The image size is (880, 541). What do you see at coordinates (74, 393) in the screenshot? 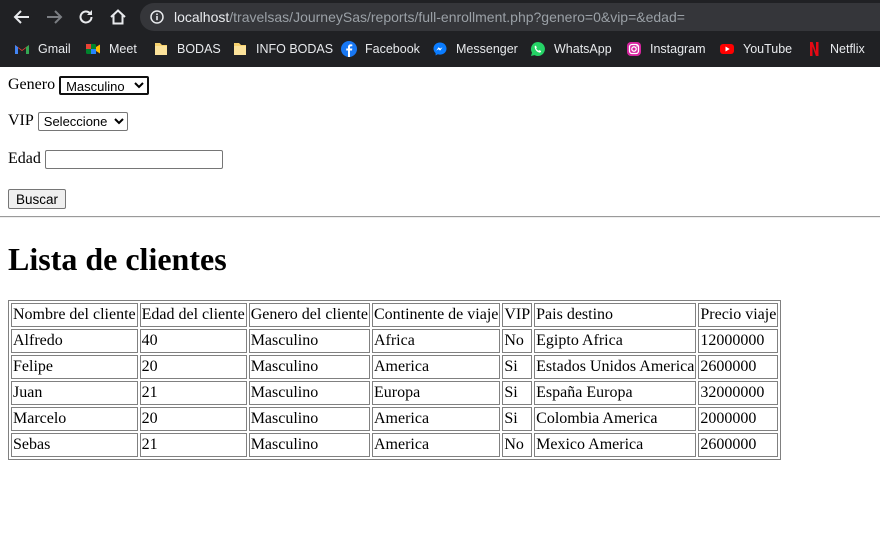
I see `table-cell: Juan` at bounding box center [74, 393].